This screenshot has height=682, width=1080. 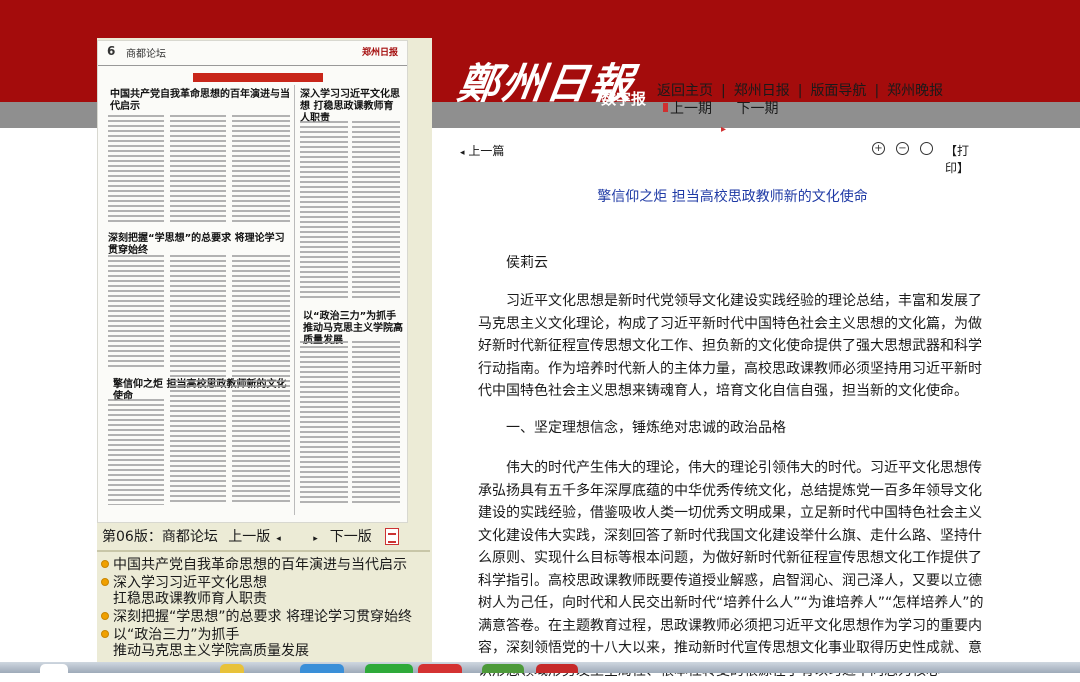 What do you see at coordinates (258, 77) in the screenshot?
I see `thumbnail-ribbon` at bounding box center [258, 77].